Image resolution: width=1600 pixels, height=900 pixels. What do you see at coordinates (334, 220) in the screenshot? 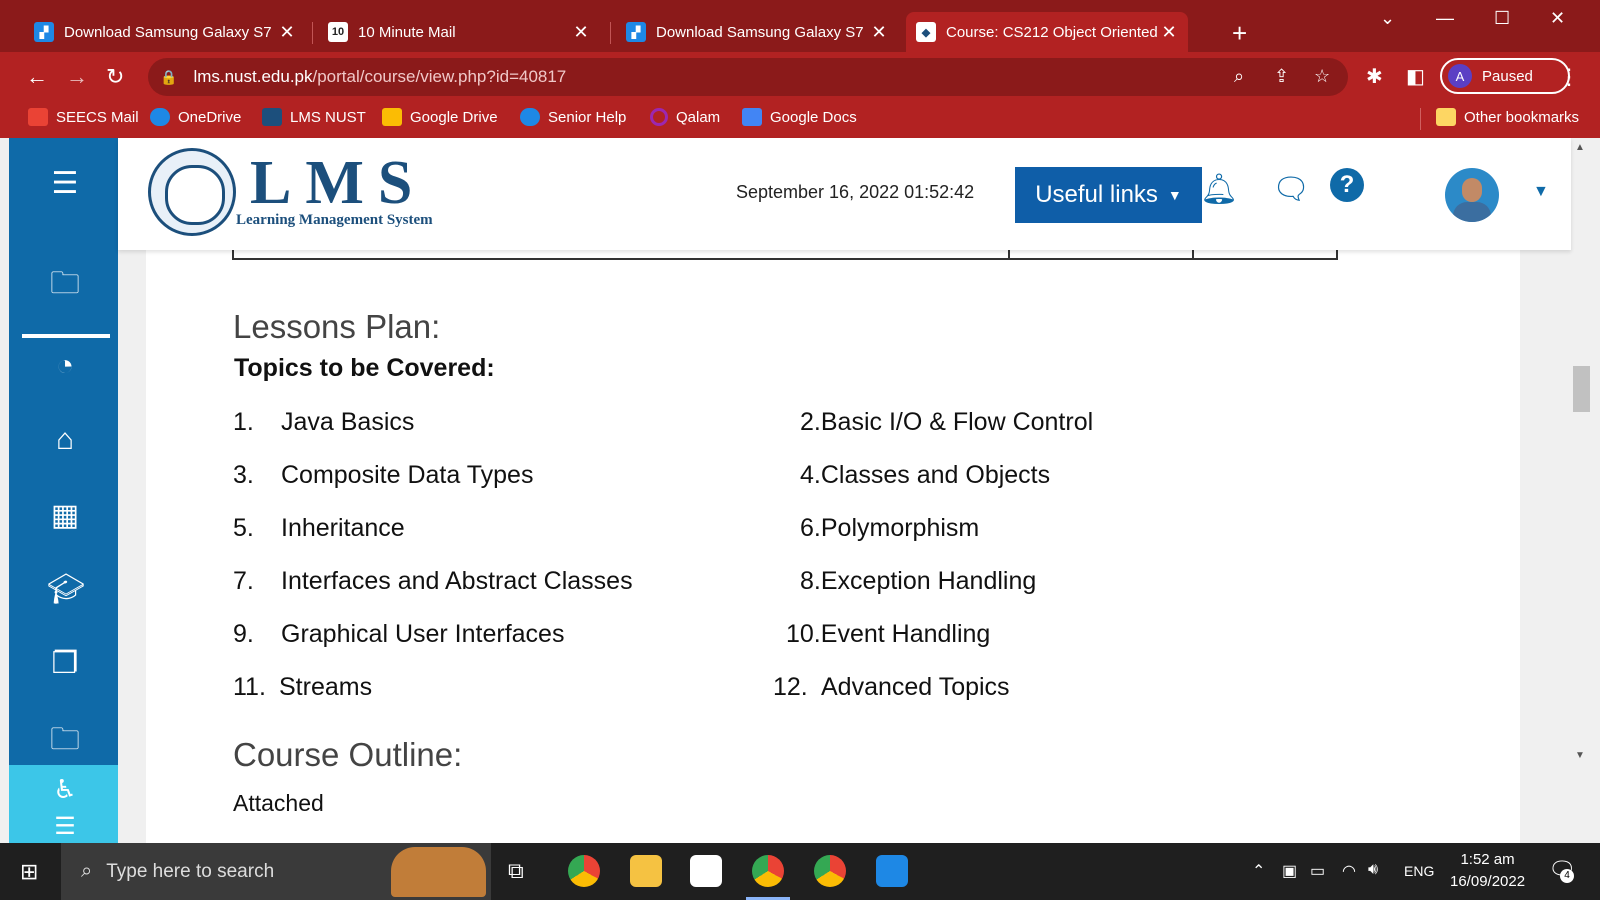
I see `lms-logo-subtitle: Learning Management System` at bounding box center [334, 220].